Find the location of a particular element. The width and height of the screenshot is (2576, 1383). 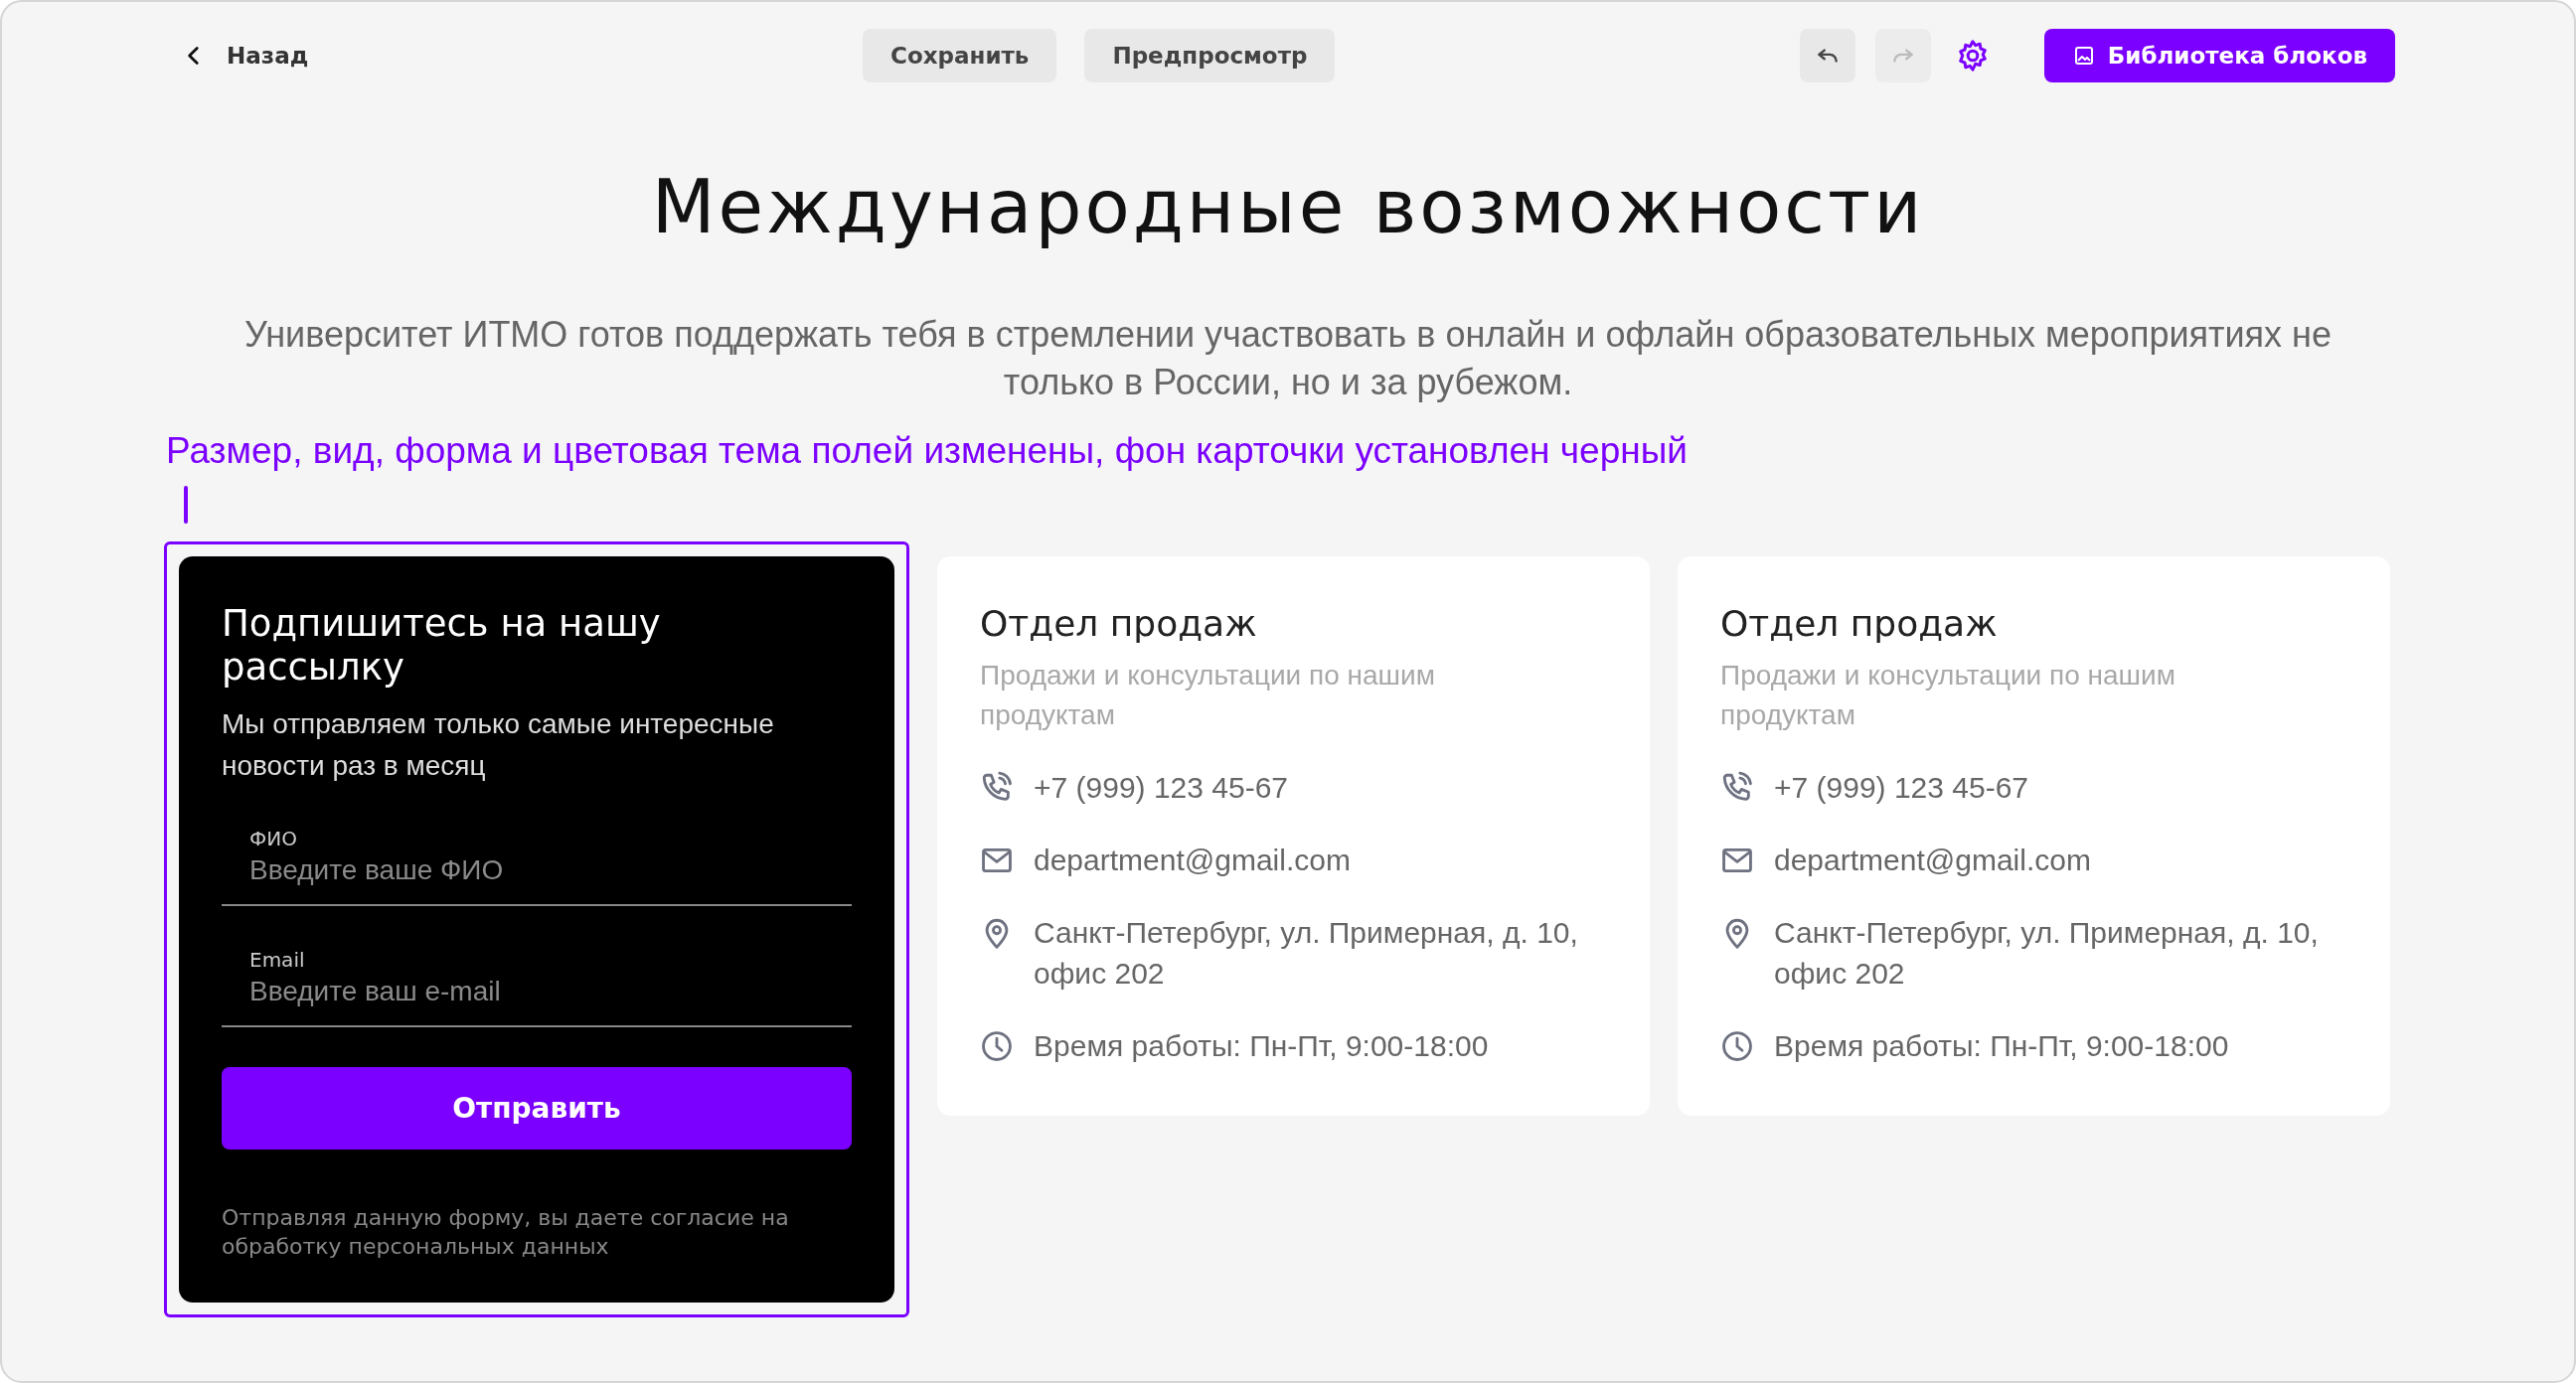

consent-text: Отправляя данную форму, вы даете согласие на обработку персональных данных is located at coordinates (506, 1233).